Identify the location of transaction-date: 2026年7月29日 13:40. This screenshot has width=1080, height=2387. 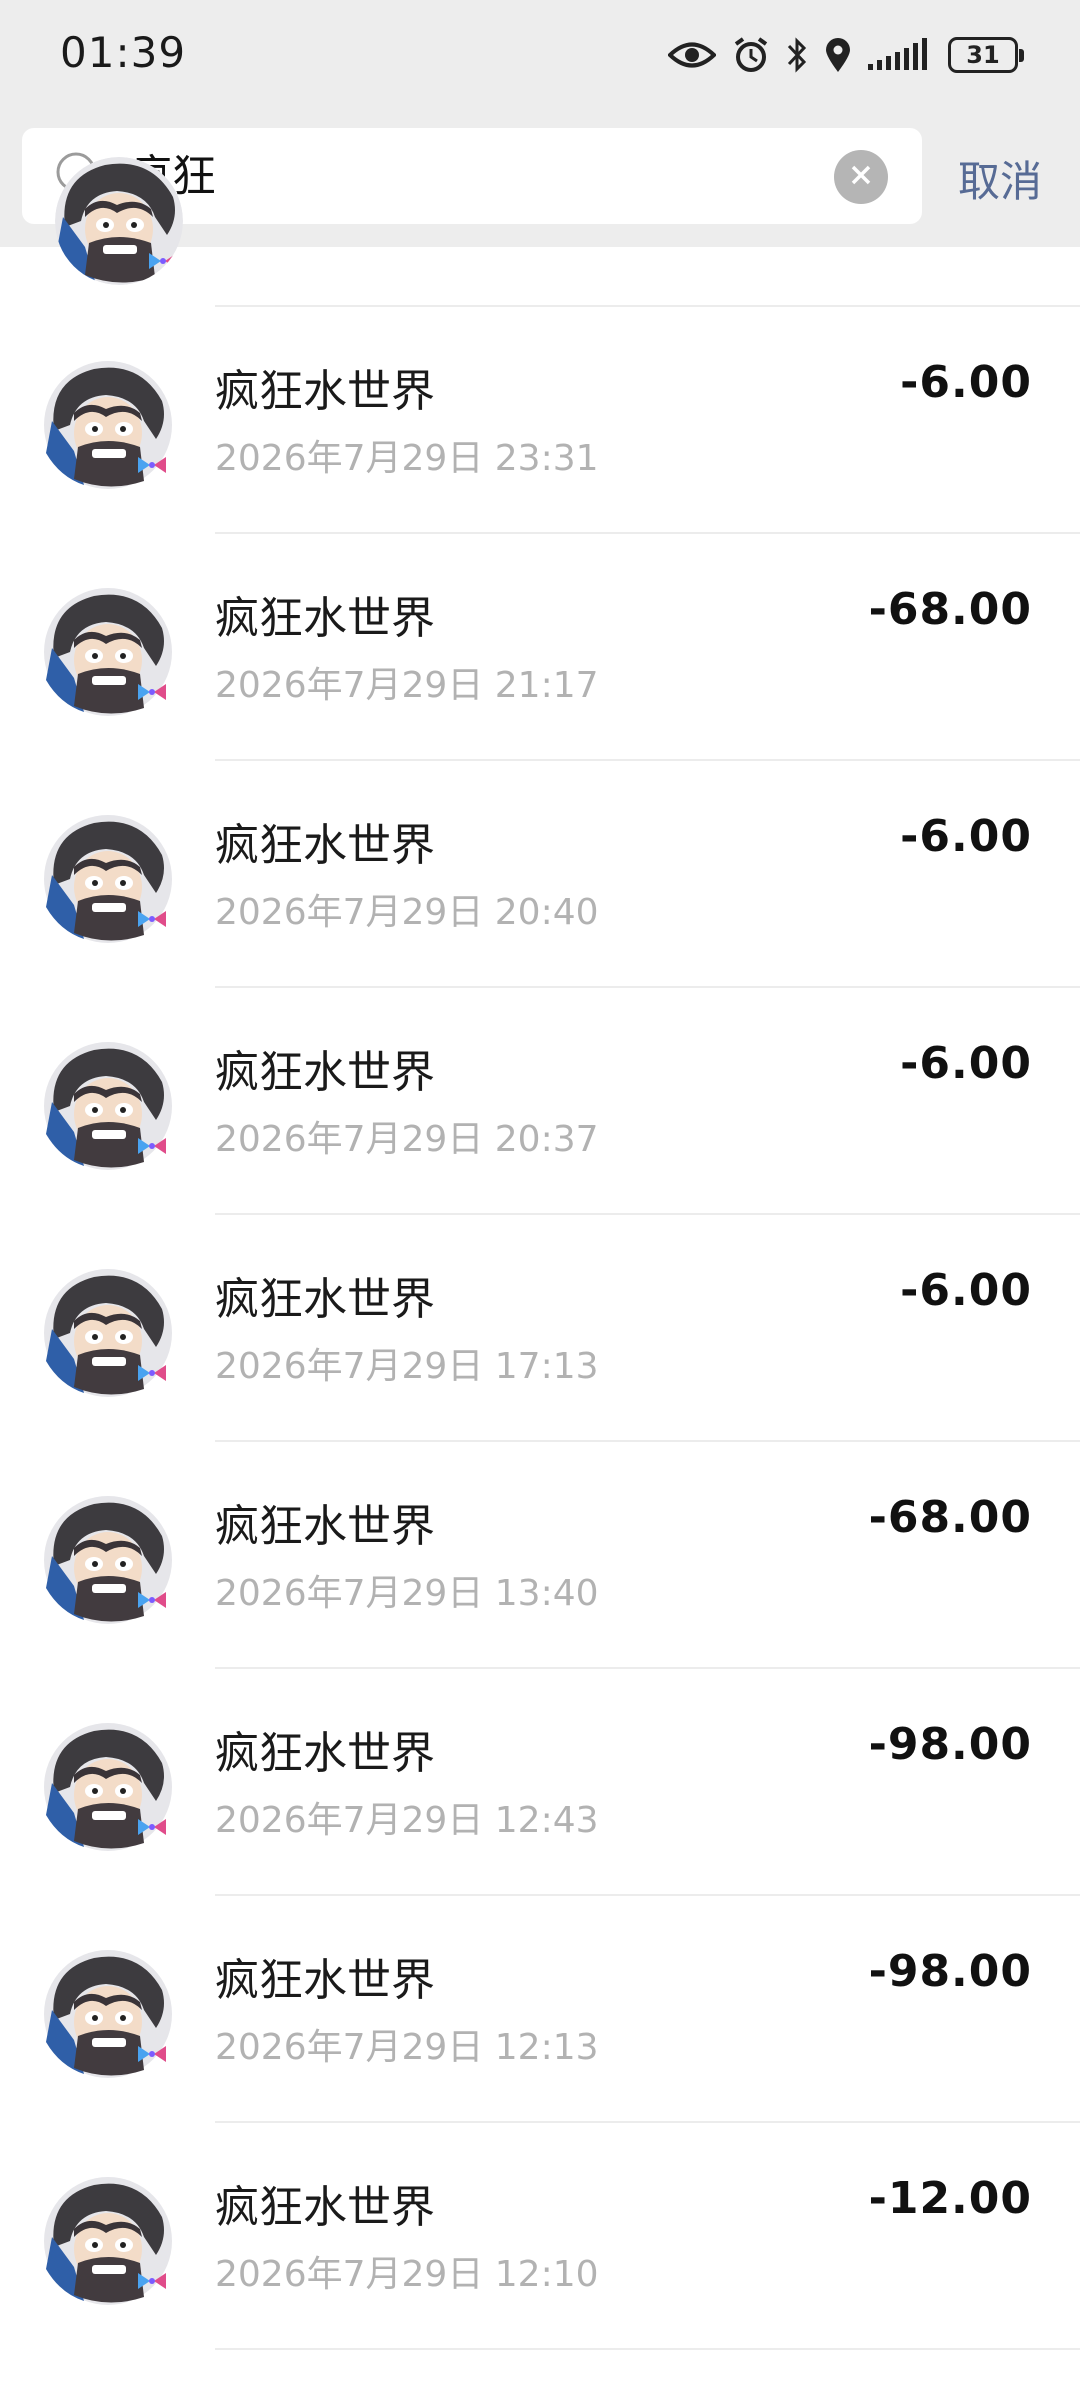
(407, 1593).